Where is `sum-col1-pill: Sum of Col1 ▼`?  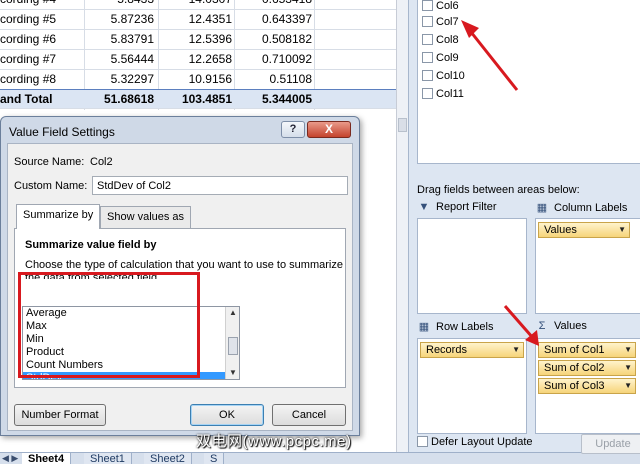
sum-col1-pill: Sum of Col1 ▼ is located at coordinates (587, 350).